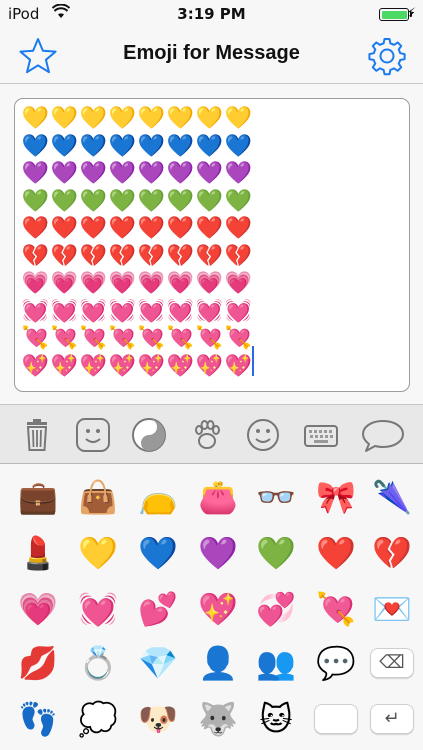 This screenshot has height=750, width=423. I want to click on emoji-key: 👣, so click(38, 719).